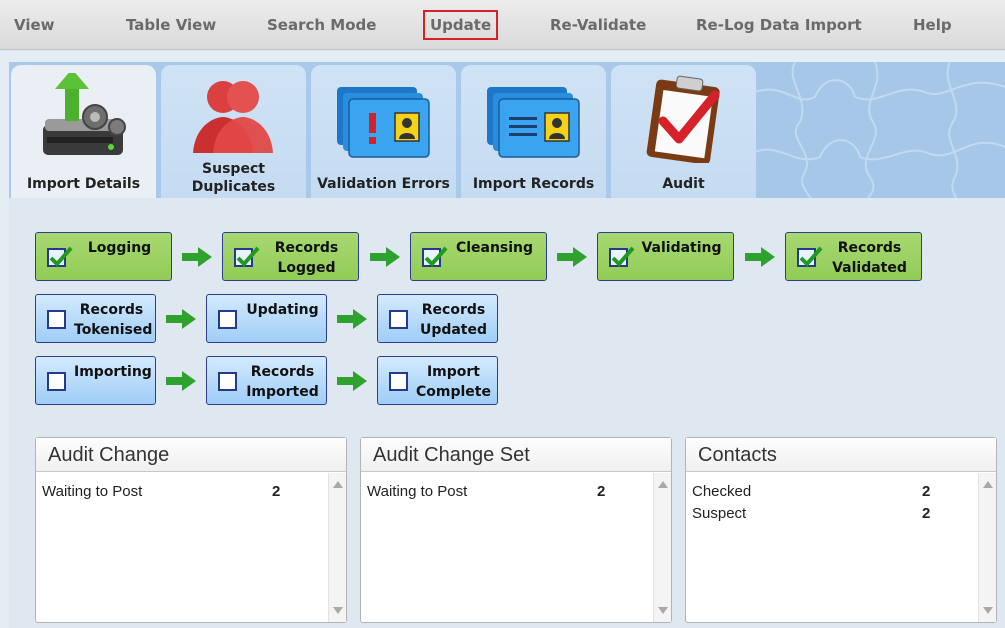 This screenshot has width=1005, height=628. I want to click on step-records-logged: Records Logged, so click(290, 256).